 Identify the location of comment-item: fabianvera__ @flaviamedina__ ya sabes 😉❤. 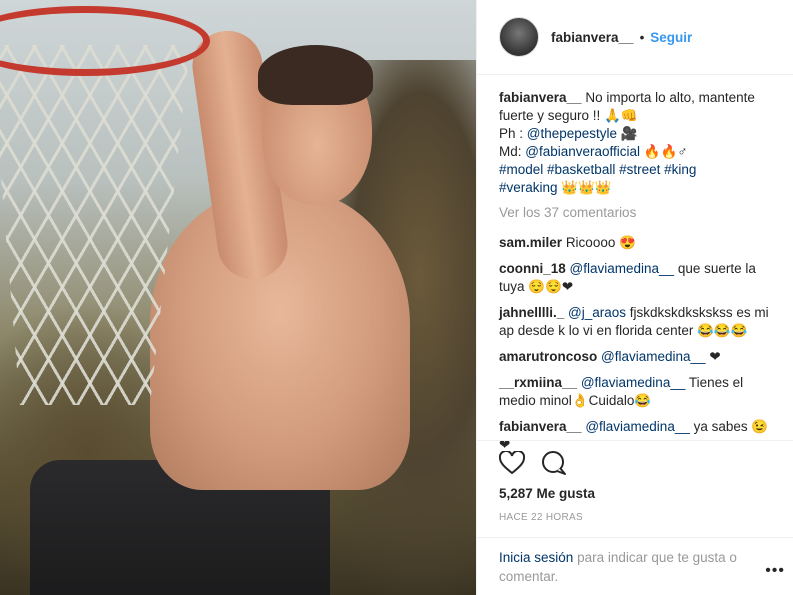
(635, 435).